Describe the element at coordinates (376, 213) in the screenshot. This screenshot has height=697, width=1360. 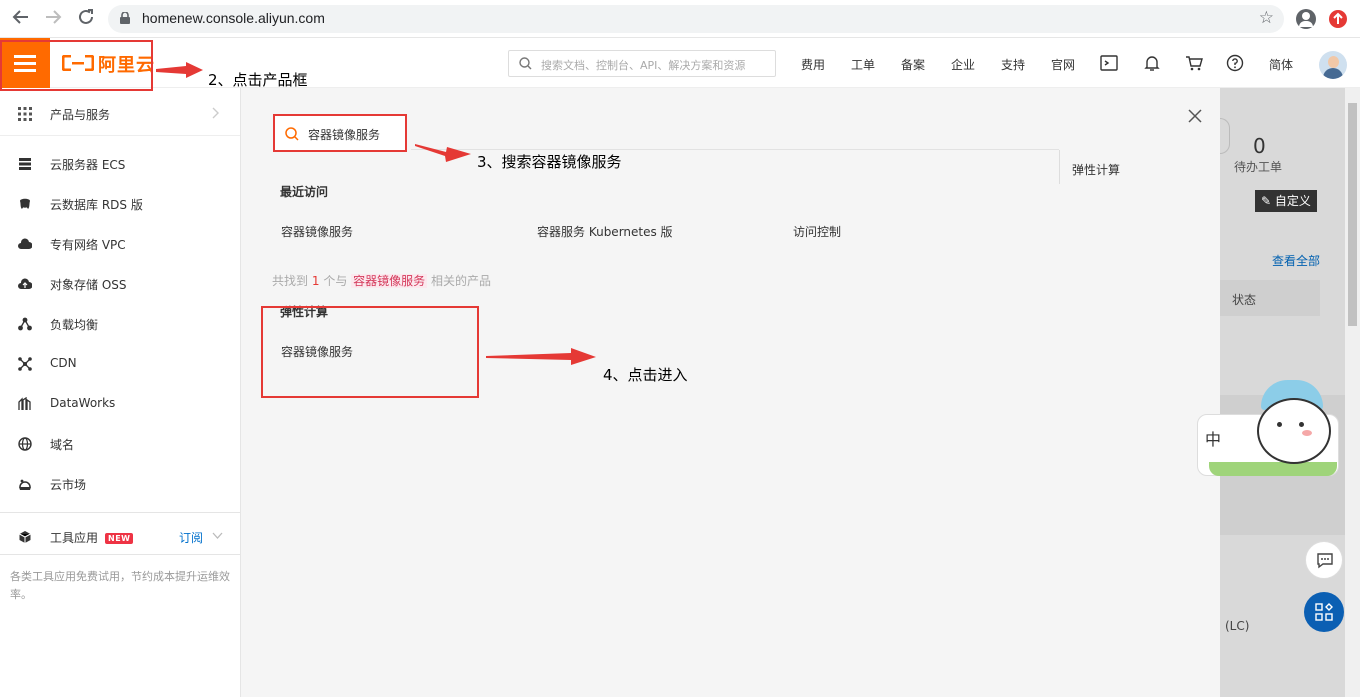
I see `annotation-arrows` at that location.